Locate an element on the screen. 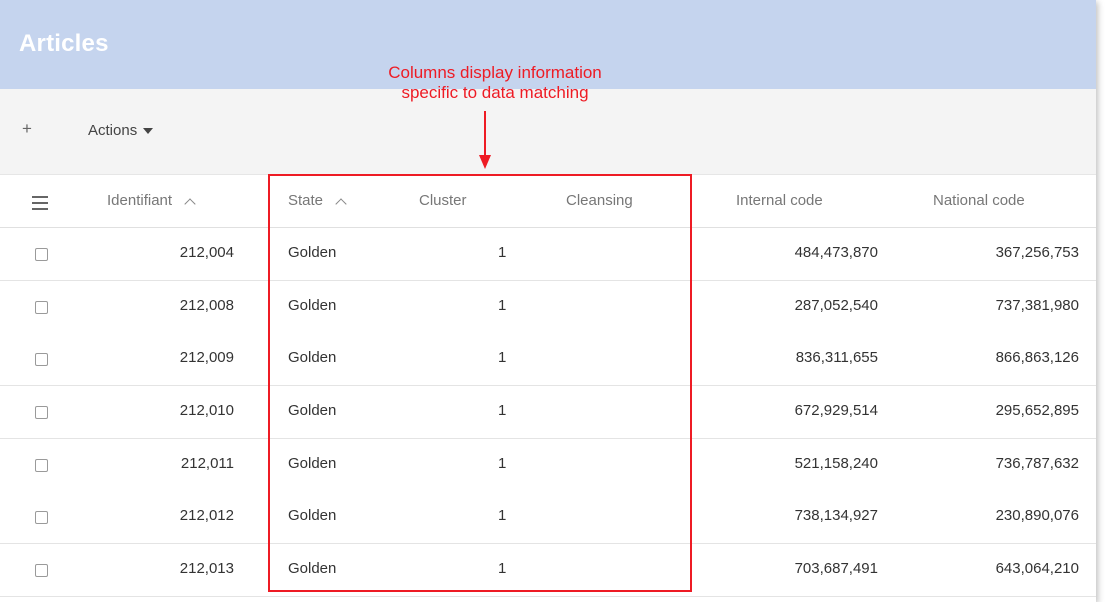 Image resolution: width=1109 pixels, height=602 pixels. table-row: 212,008 Golden 1 287,052,540 737,381,980 is located at coordinates (548, 307).